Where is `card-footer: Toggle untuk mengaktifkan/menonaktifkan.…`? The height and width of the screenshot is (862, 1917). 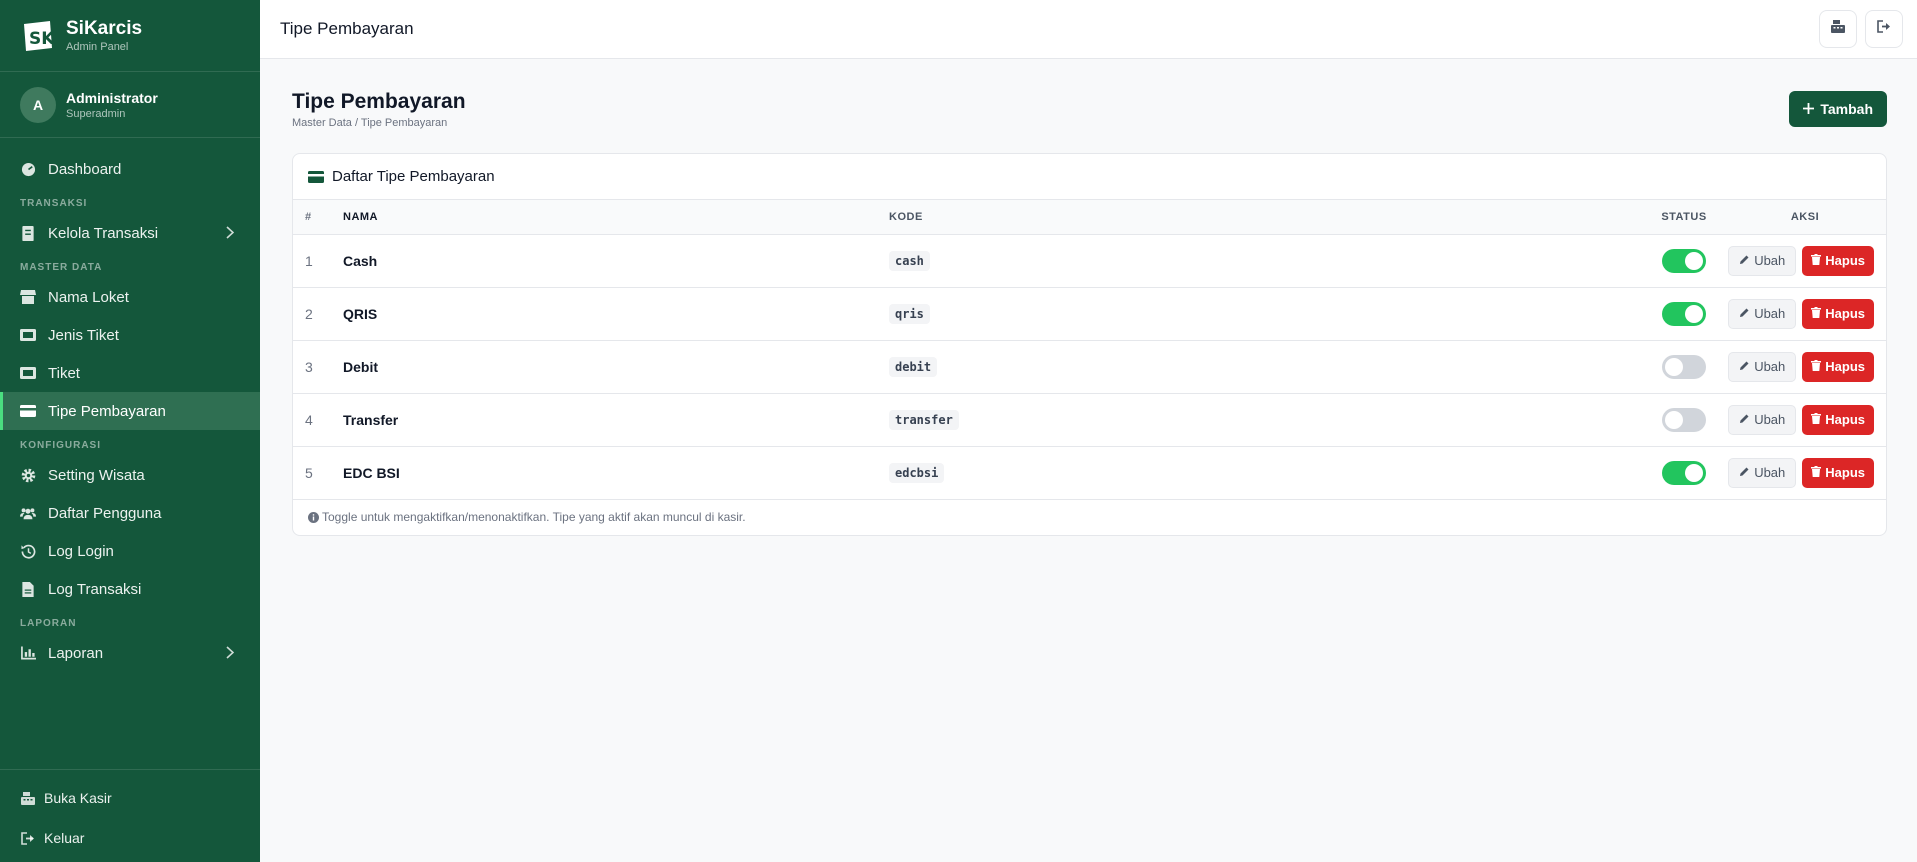
card-footer: Toggle untuk mengaktifkan/menonaktifkan.… is located at coordinates (1089, 517).